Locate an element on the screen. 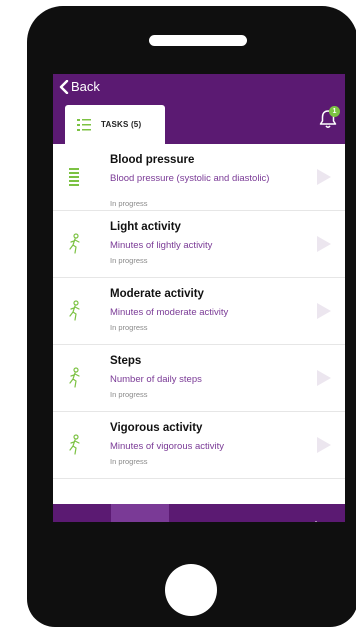 The image size is (356, 627). task-description: Minutes of lightly activity is located at coordinates (161, 245).